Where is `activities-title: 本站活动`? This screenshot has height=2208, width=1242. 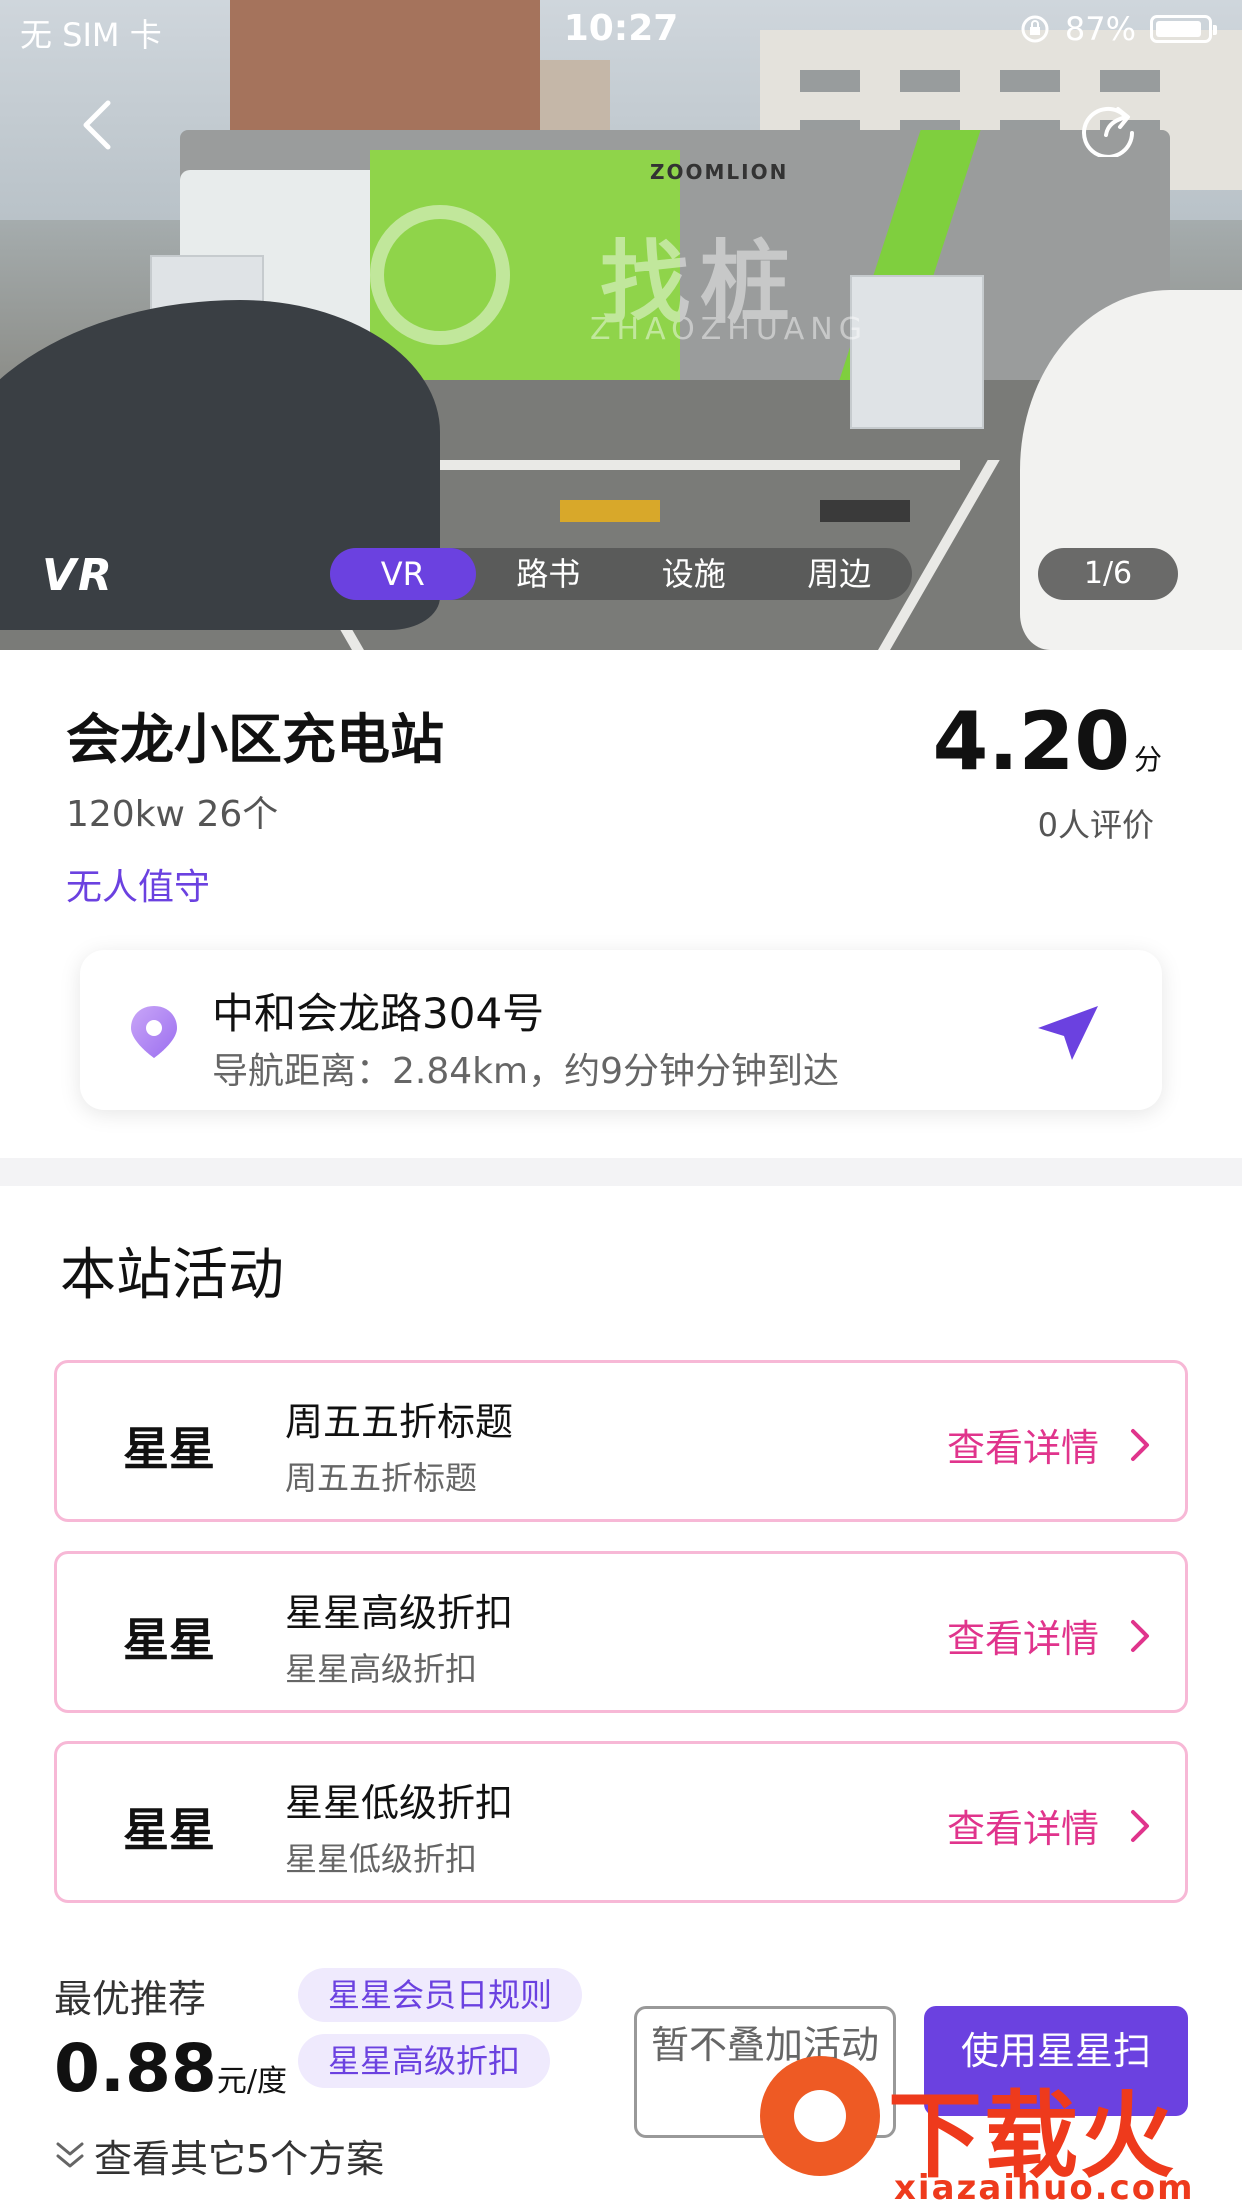 activities-title: 本站活动 is located at coordinates (172, 1275).